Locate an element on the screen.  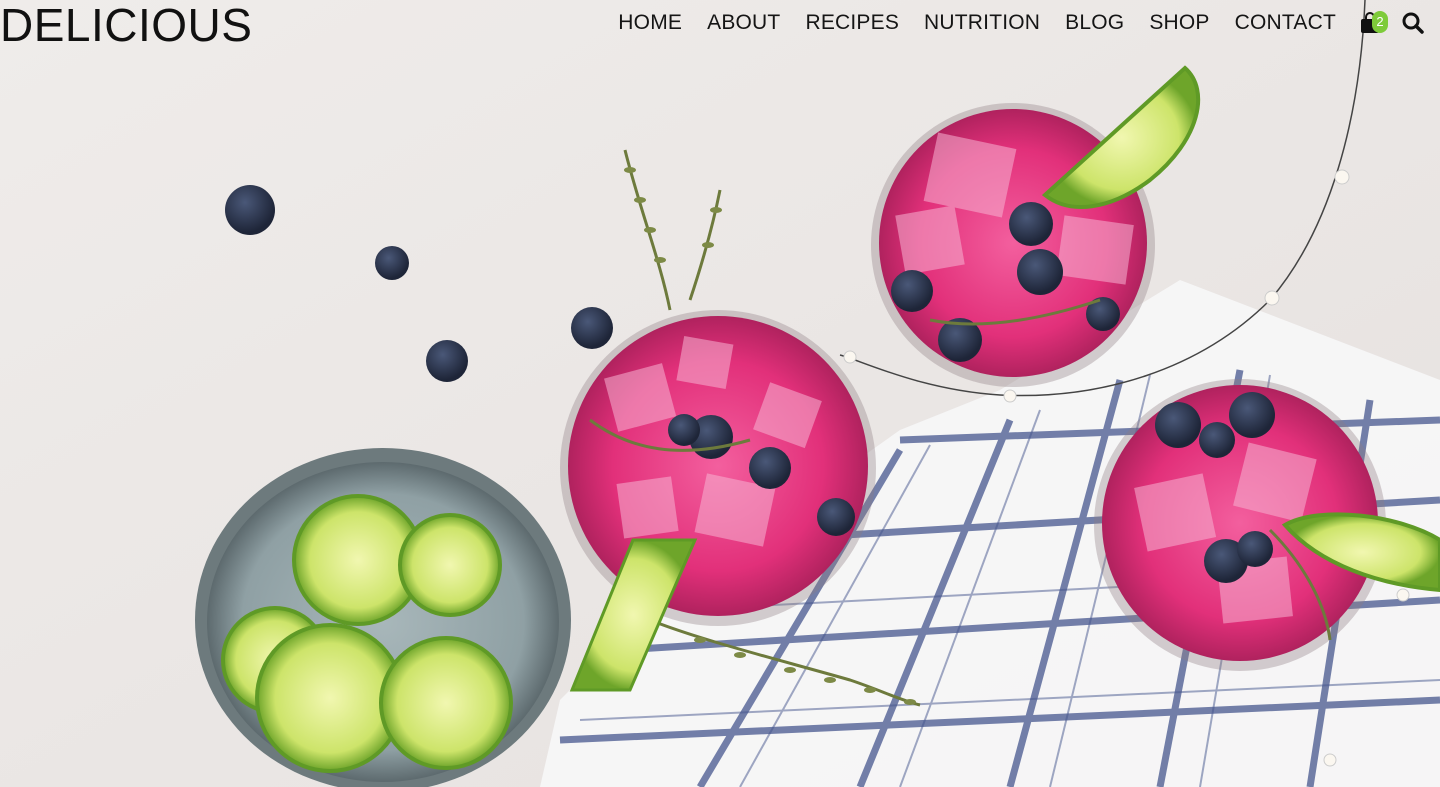
cart-button: 2 is located at coordinates (1374, 23).